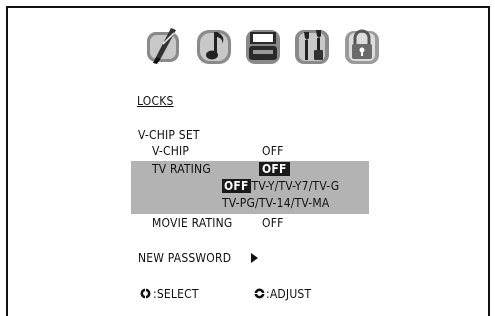 This screenshot has height=316, width=495. I want to click on adjust-button-icon, so click(259, 293).